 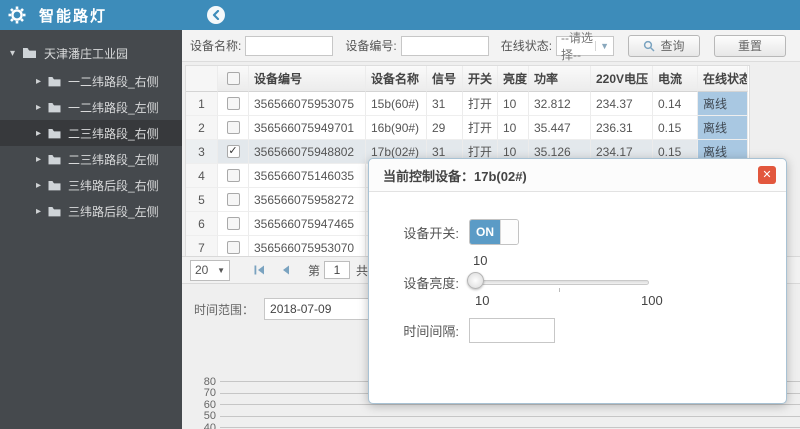 I want to click on table-cell: 234.37, so click(x=622, y=104).